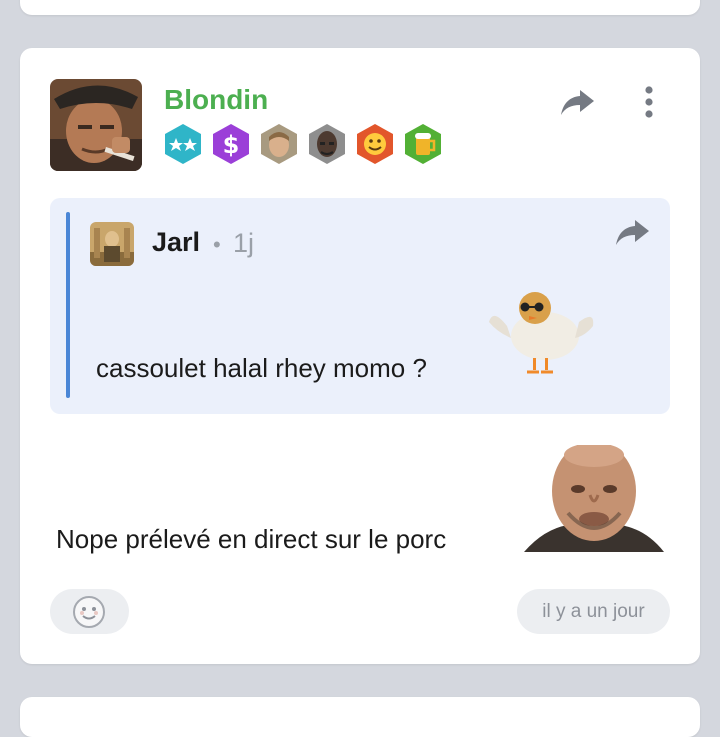 The image size is (720, 737). Describe the element at coordinates (542, 333) in the screenshot. I see `chicken-sticker-icon` at that location.